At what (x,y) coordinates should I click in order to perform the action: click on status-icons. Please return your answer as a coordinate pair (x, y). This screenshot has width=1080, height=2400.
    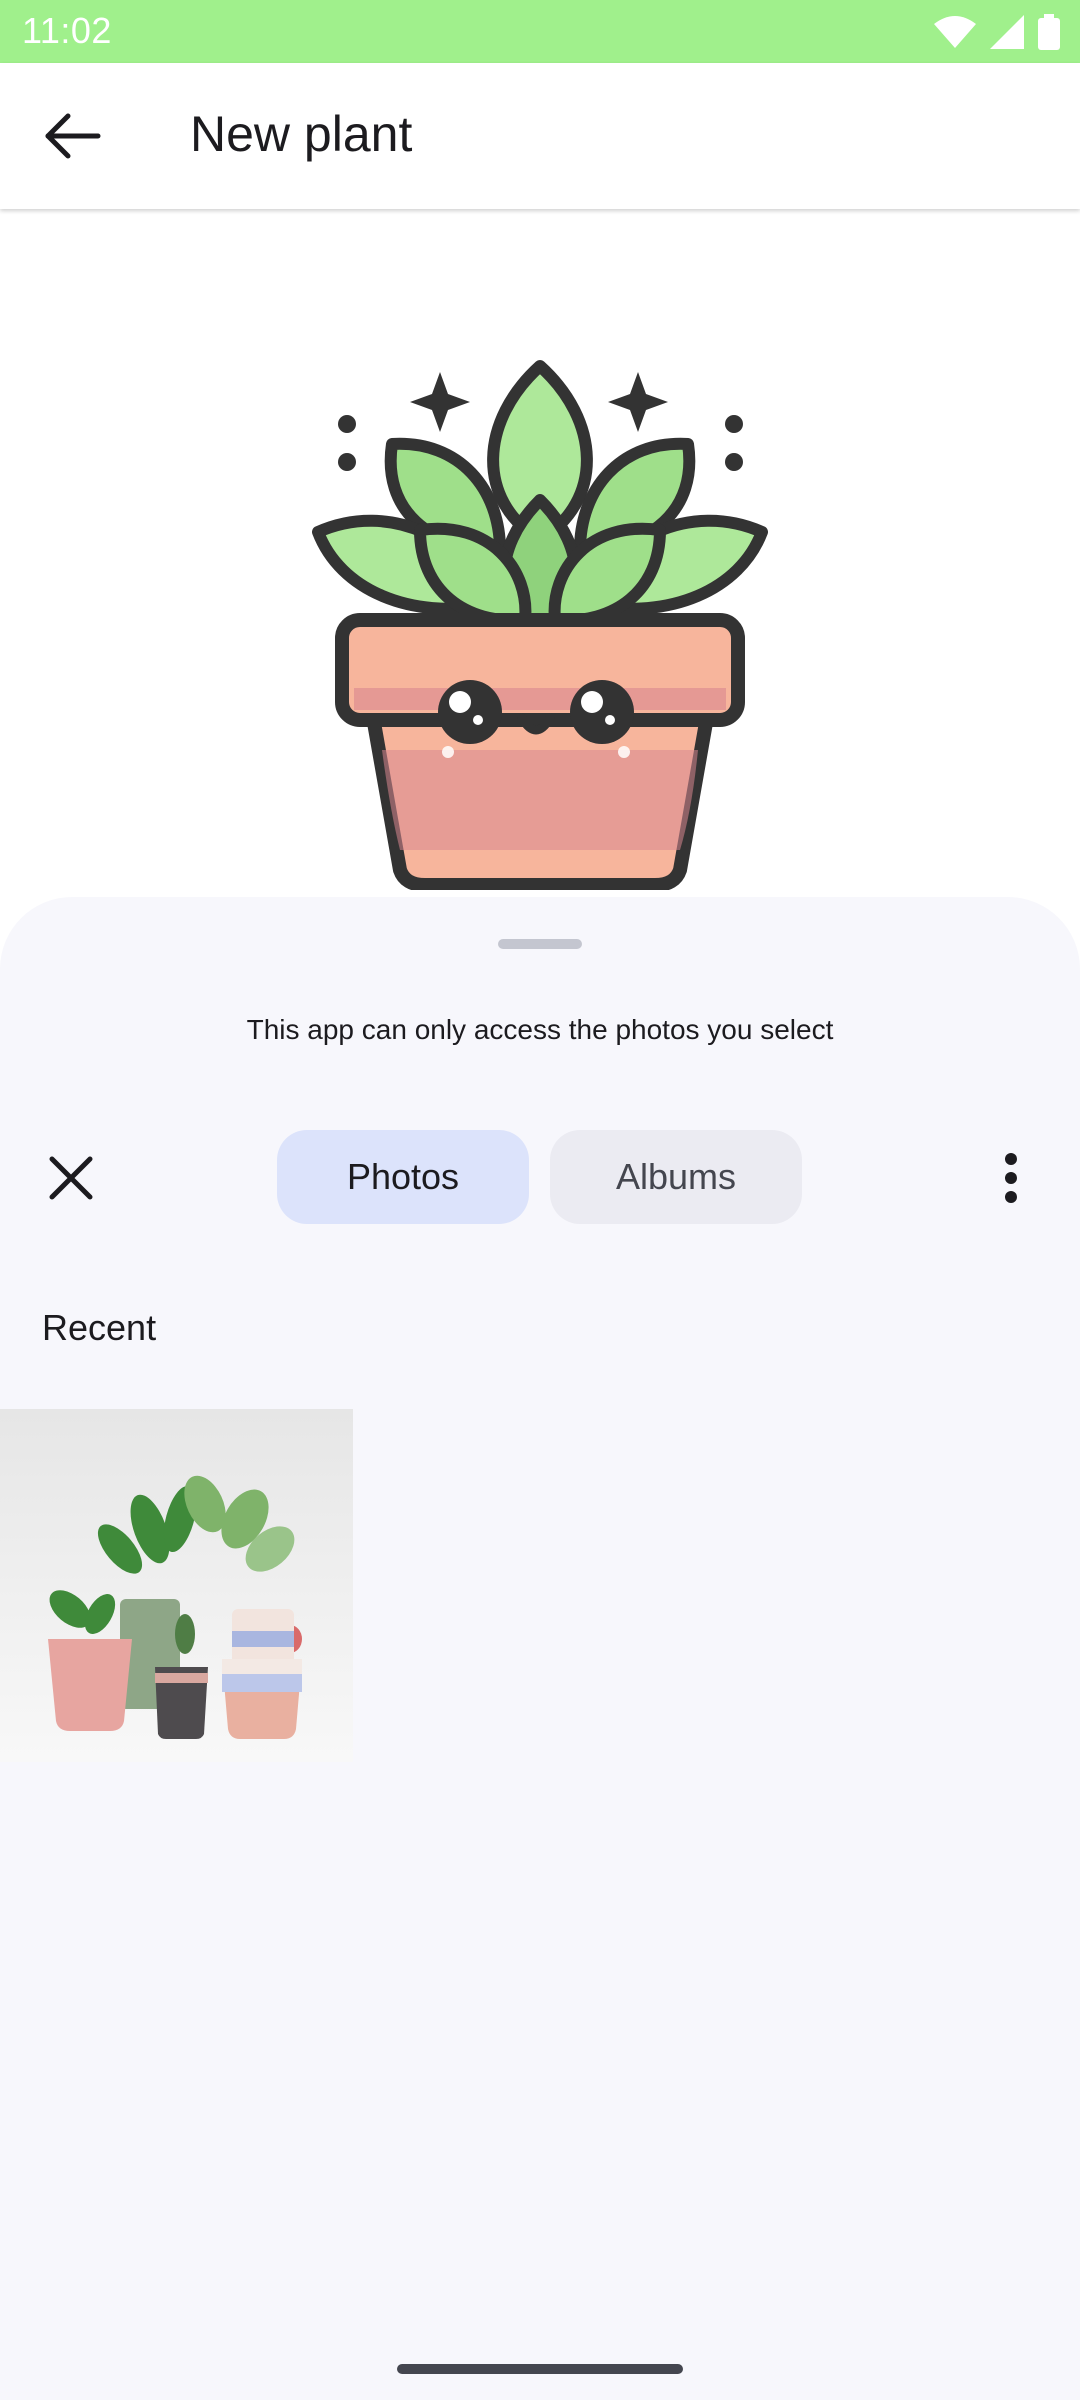
    Looking at the image, I should click on (997, 32).